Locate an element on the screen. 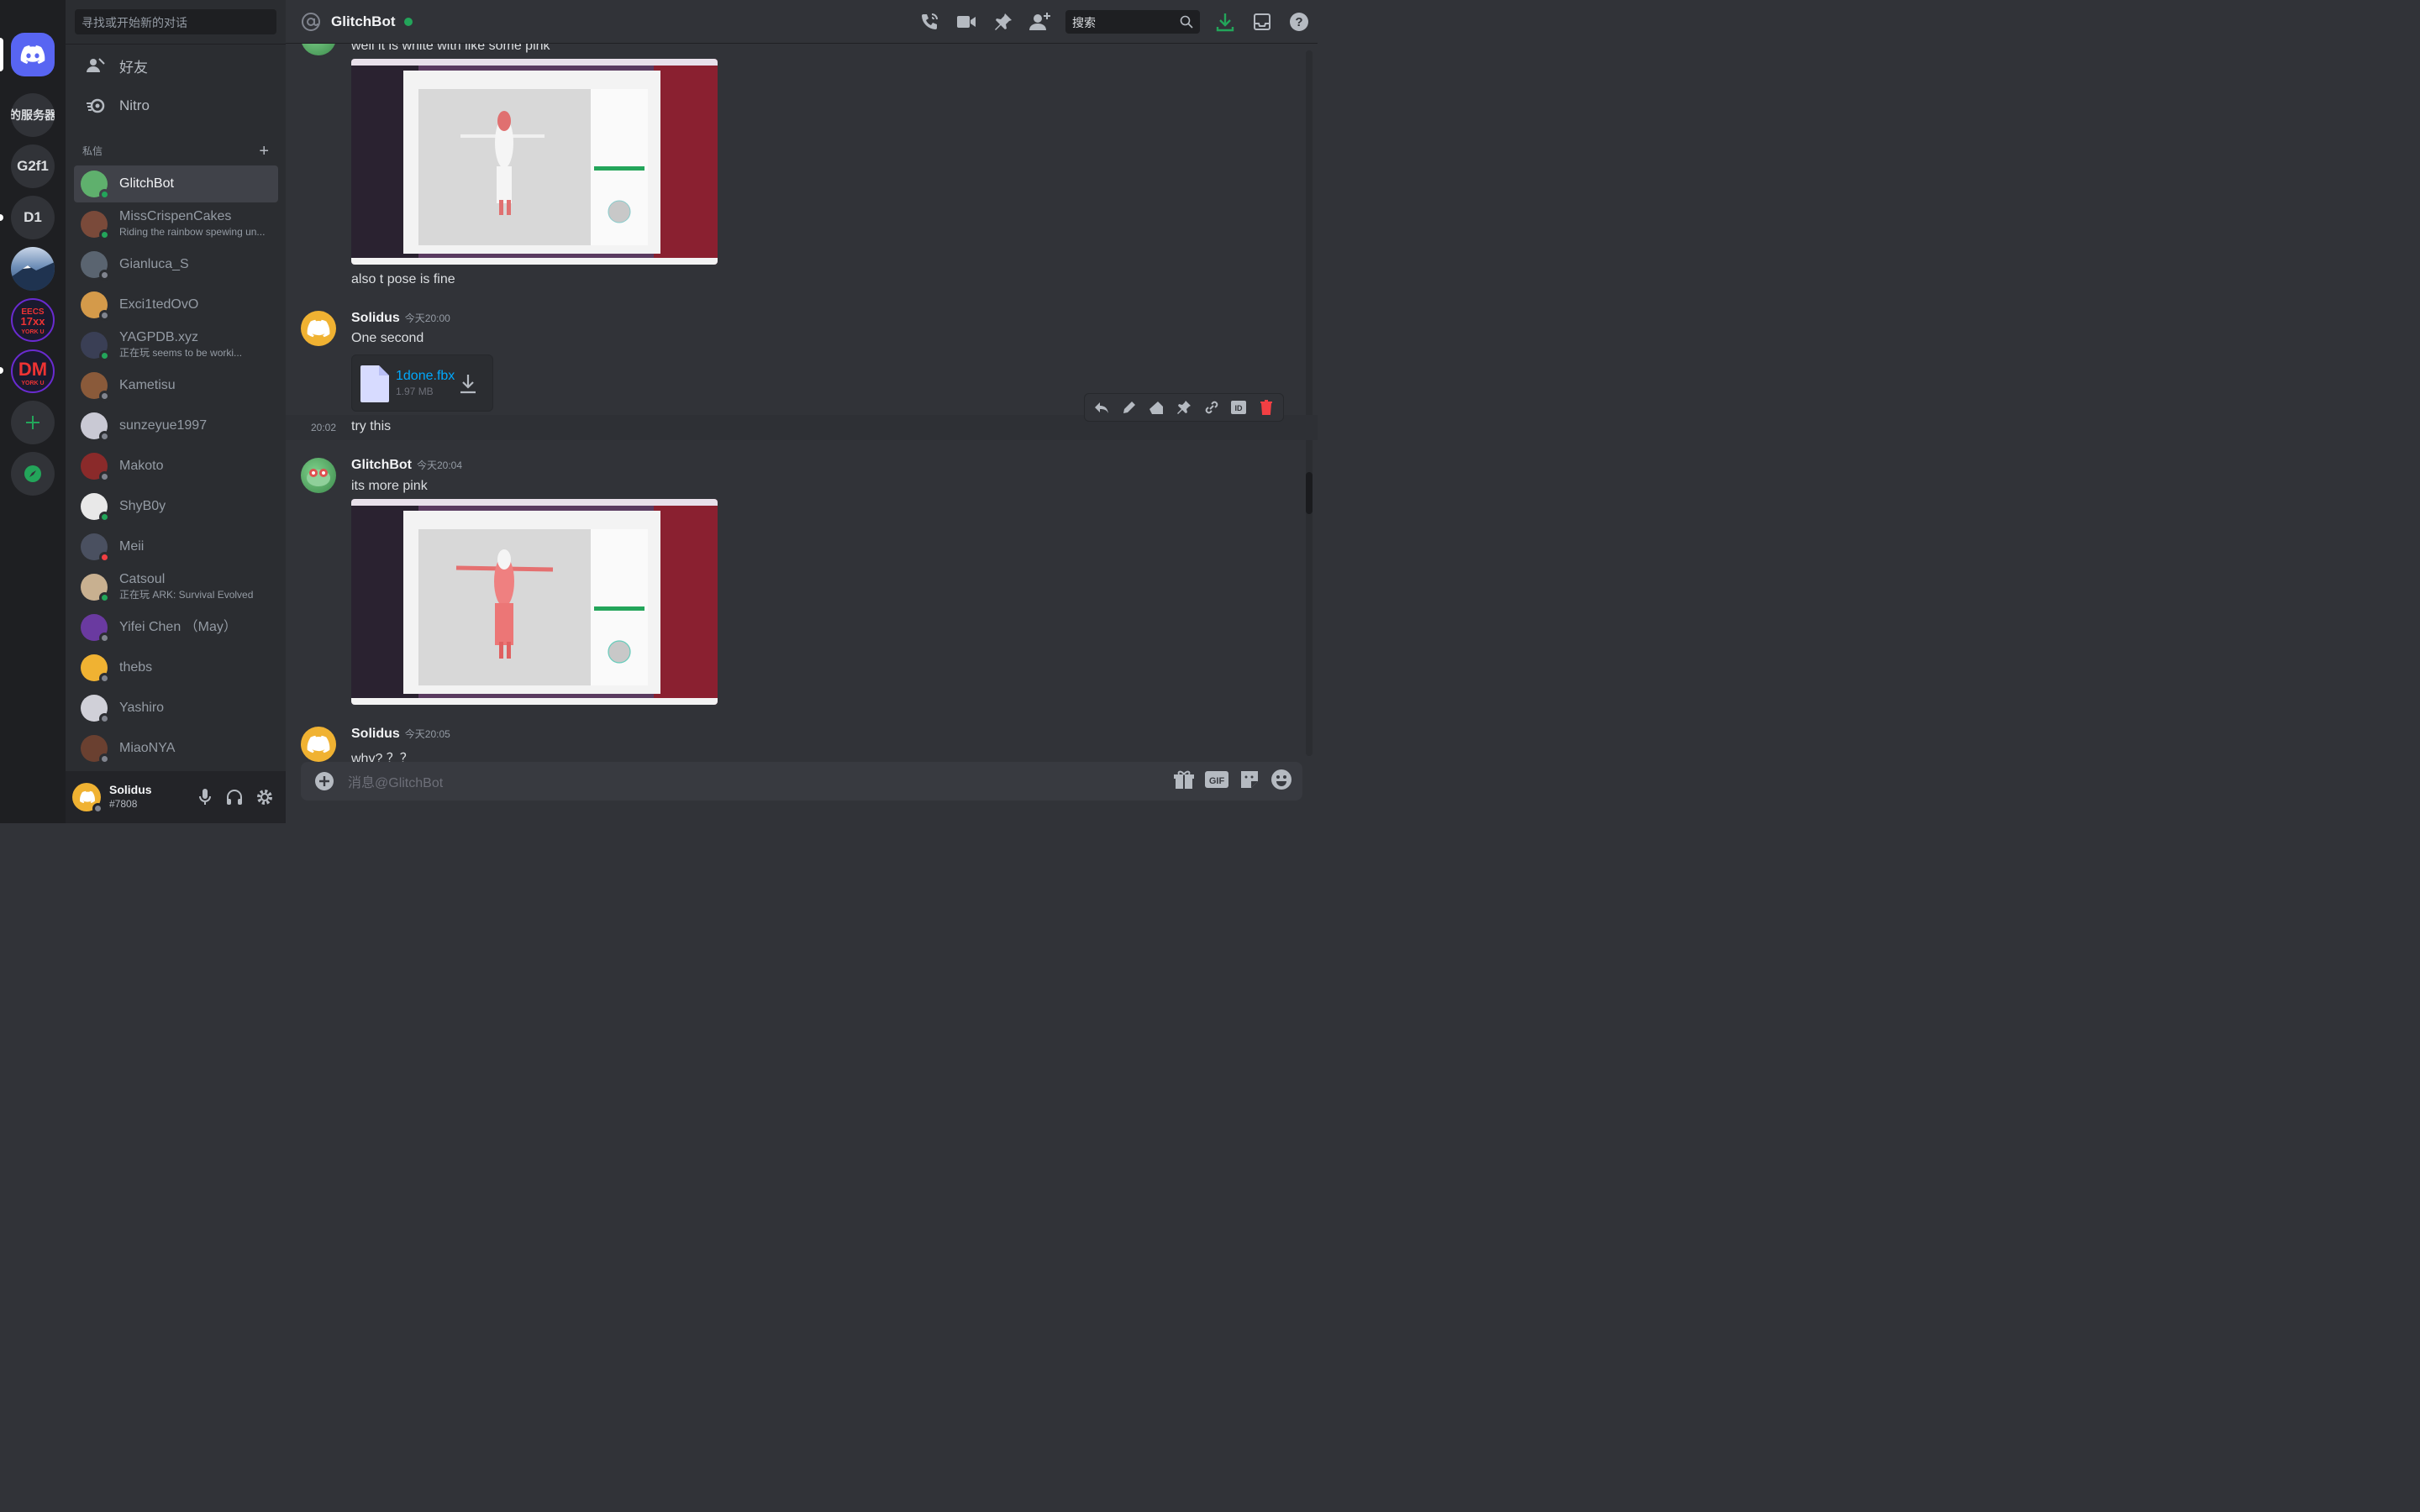 The height and width of the screenshot is (1512, 2420). file-name-link: 1done.fbx is located at coordinates (426, 376).